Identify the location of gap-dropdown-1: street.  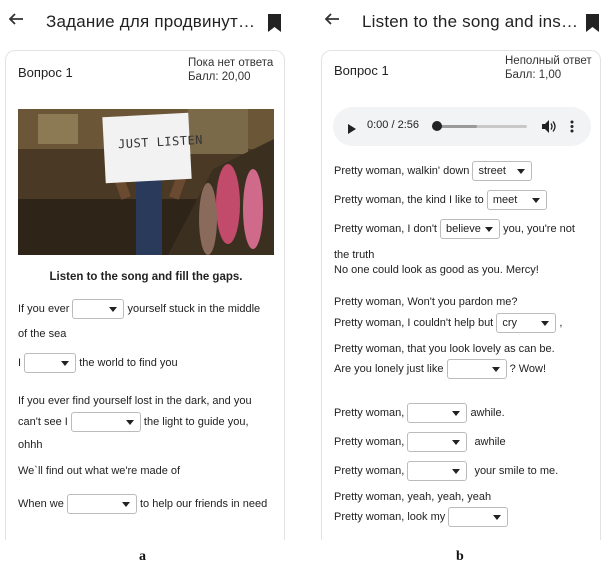
(502, 171).